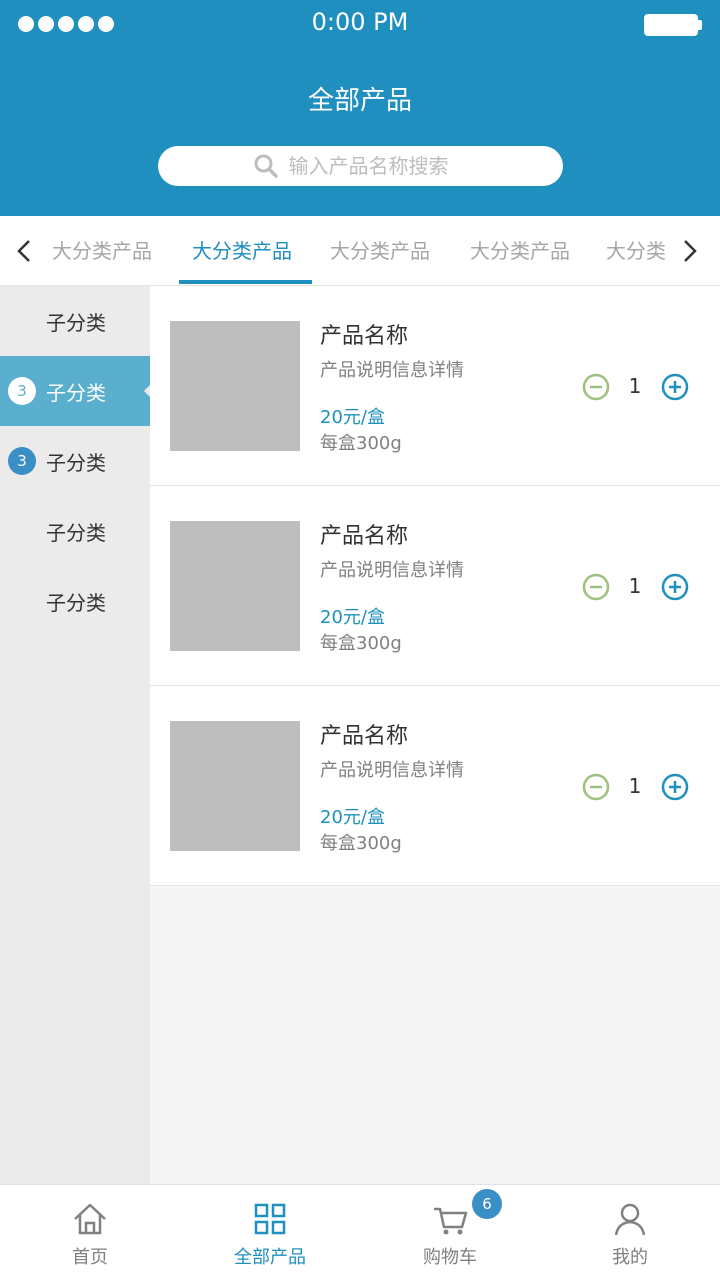 This screenshot has height=1280, width=720. What do you see at coordinates (487, 1204) in the screenshot?
I see `cart-count-badge: 6` at bounding box center [487, 1204].